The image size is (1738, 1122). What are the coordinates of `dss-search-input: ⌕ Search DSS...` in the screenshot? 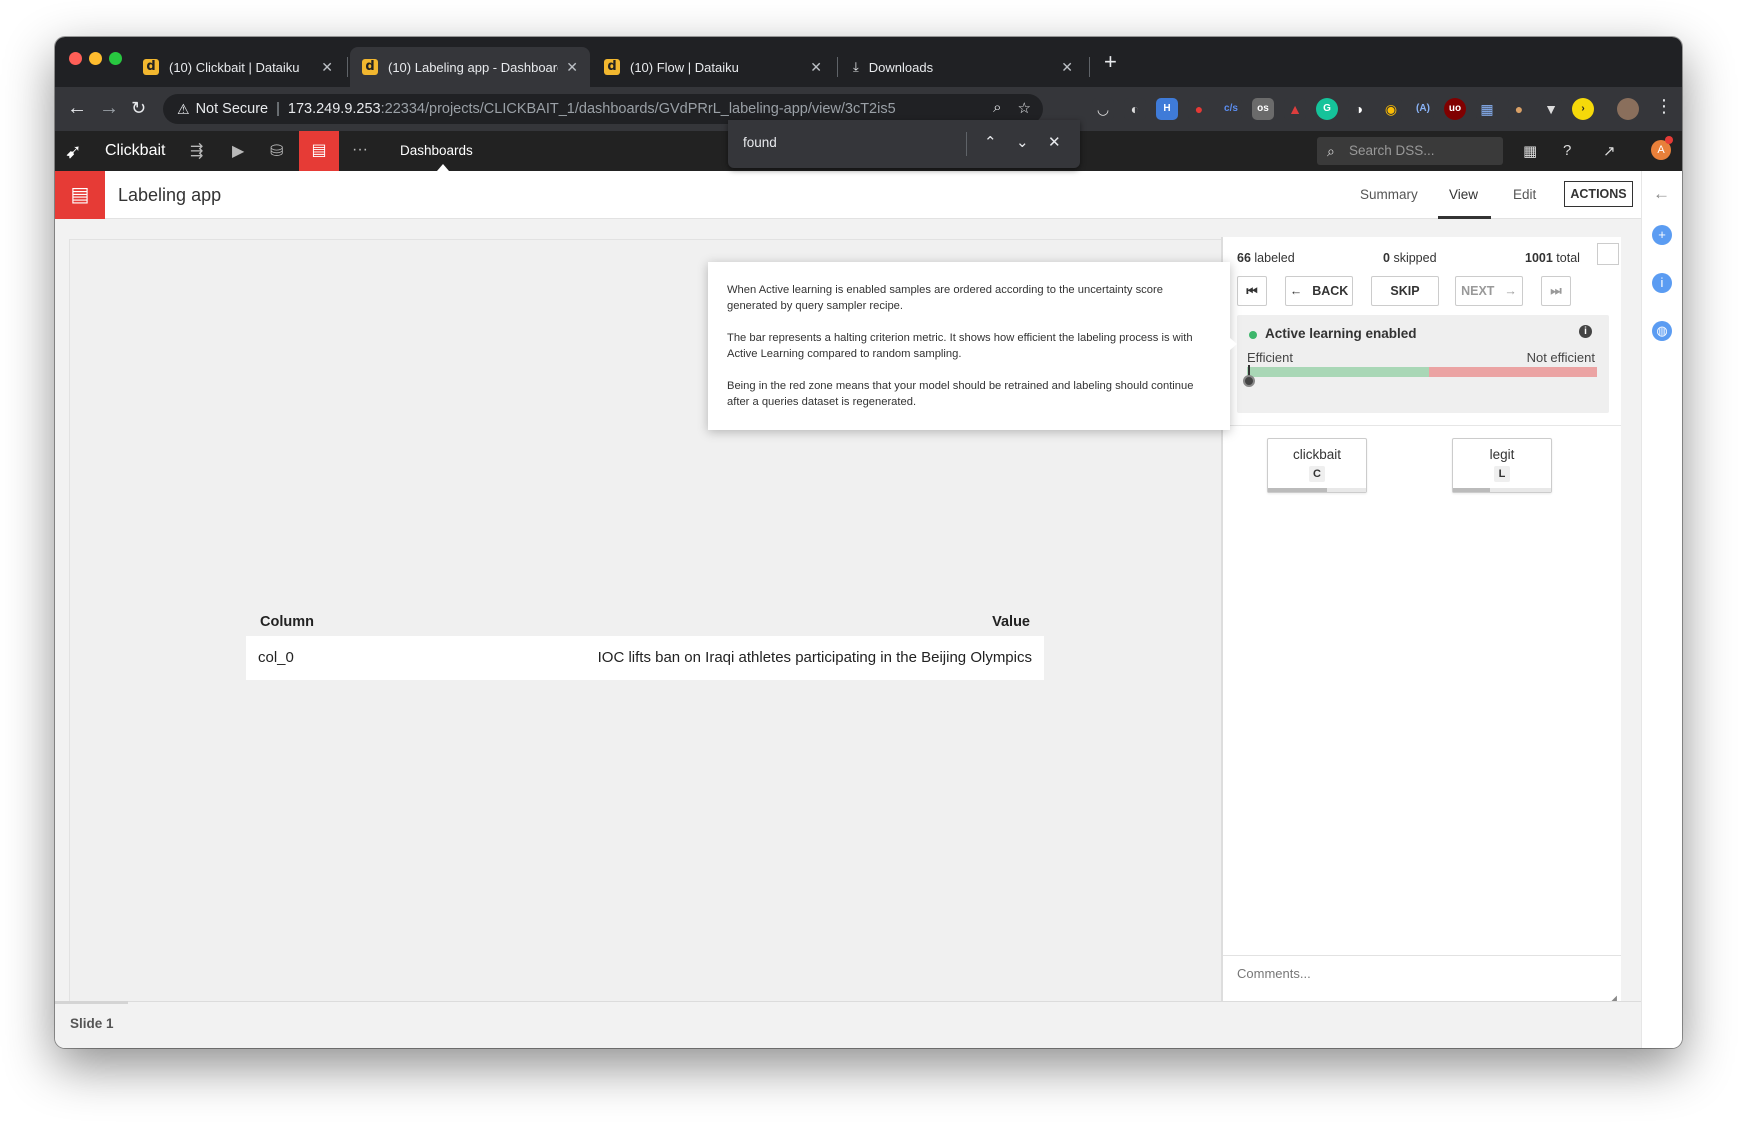 It's located at (1410, 151).